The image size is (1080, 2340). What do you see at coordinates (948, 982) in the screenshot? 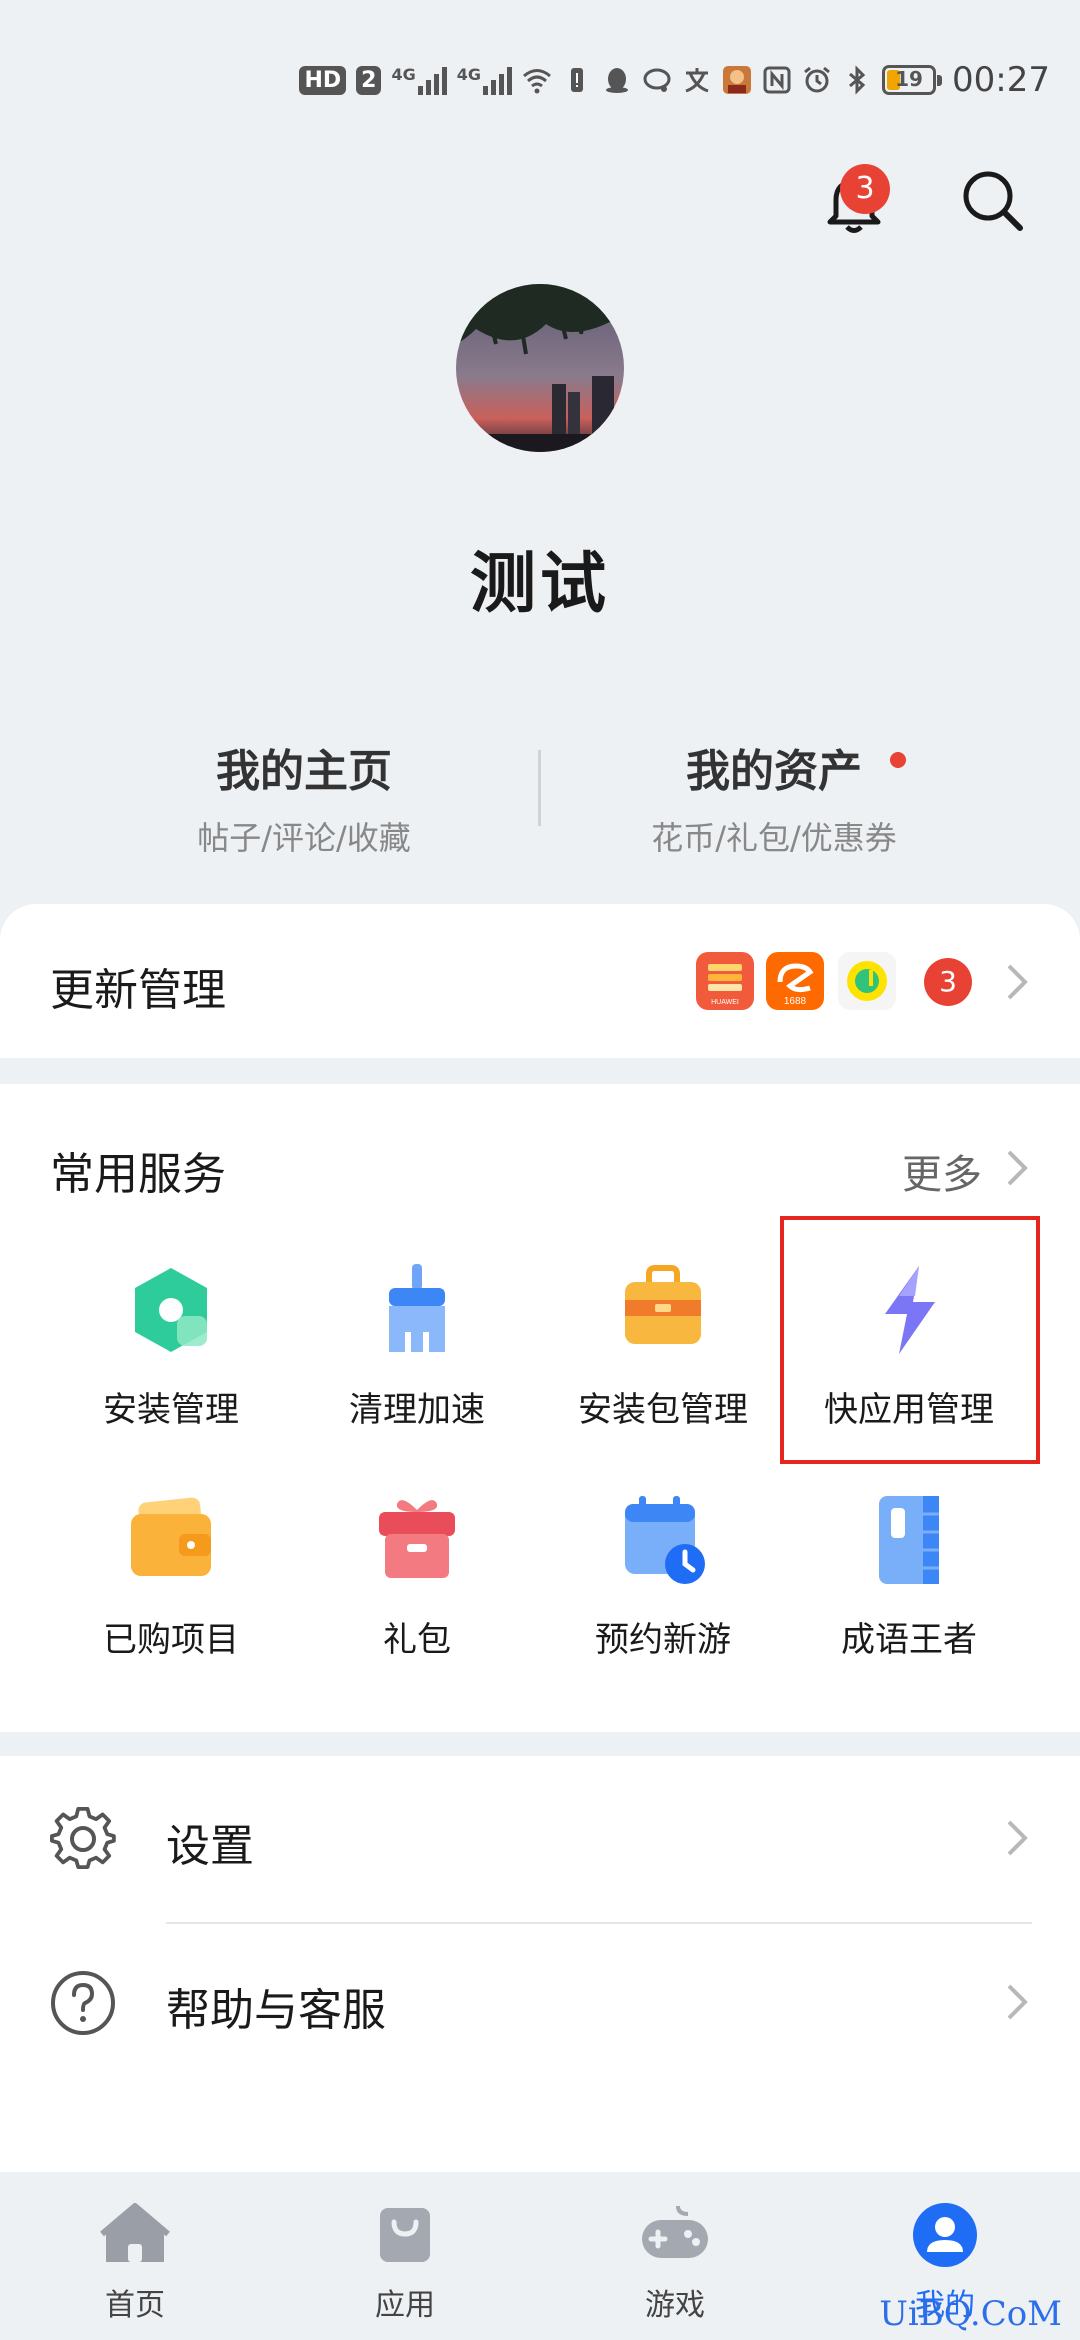
I see `update-count-badge: 3` at bounding box center [948, 982].